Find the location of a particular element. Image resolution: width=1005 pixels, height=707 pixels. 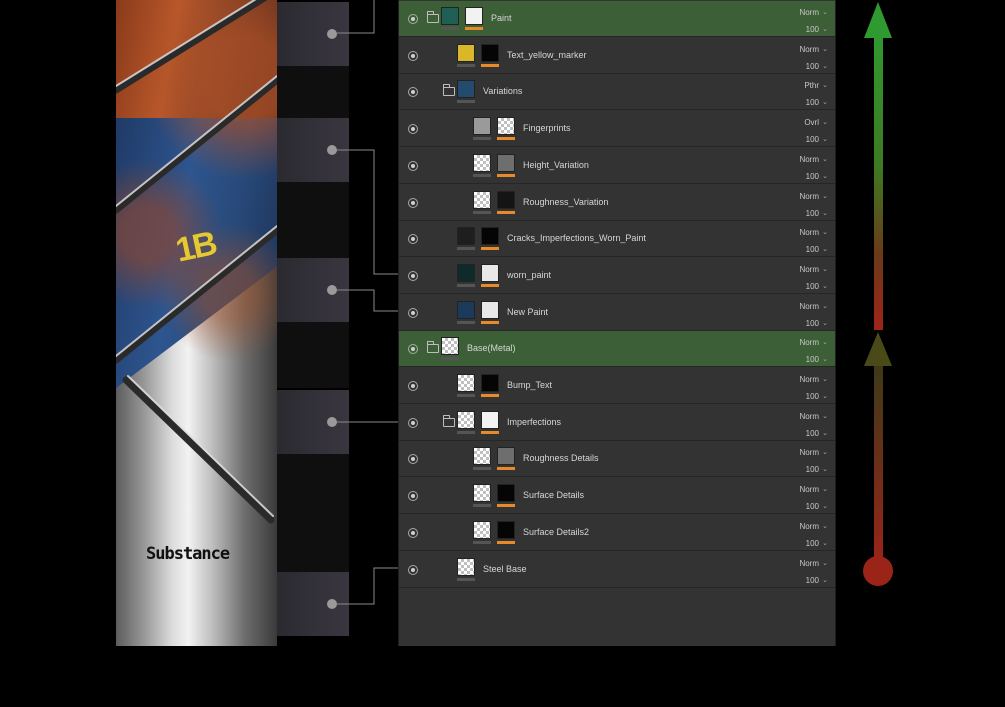

top-arrow-head is located at coordinates (878, 20).